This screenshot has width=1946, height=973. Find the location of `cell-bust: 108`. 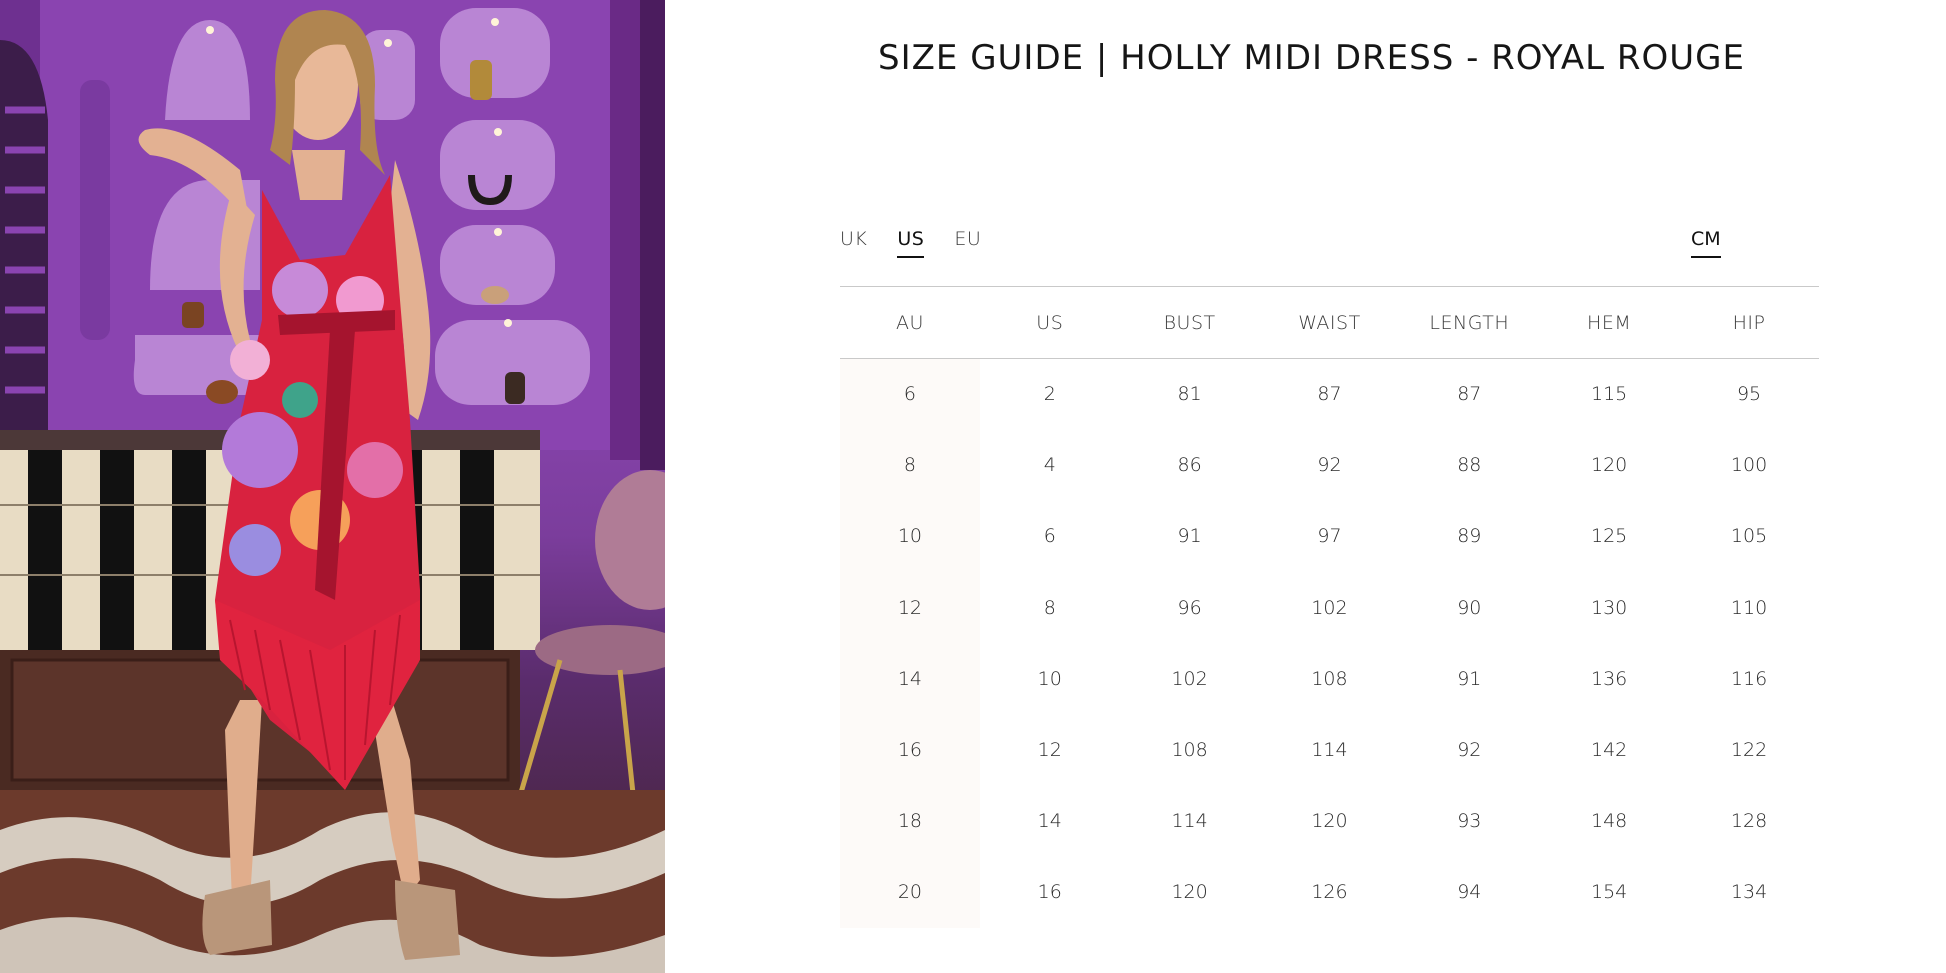

cell-bust: 108 is located at coordinates (1189, 750).